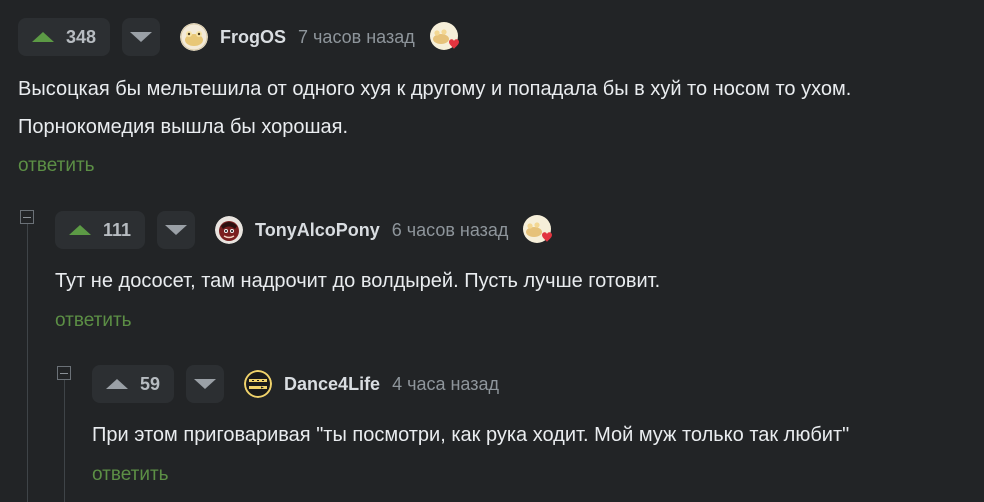  What do you see at coordinates (183, 127) in the screenshot?
I see `comment-text-line: Порнокомедия вышла бы хорошая.` at bounding box center [183, 127].